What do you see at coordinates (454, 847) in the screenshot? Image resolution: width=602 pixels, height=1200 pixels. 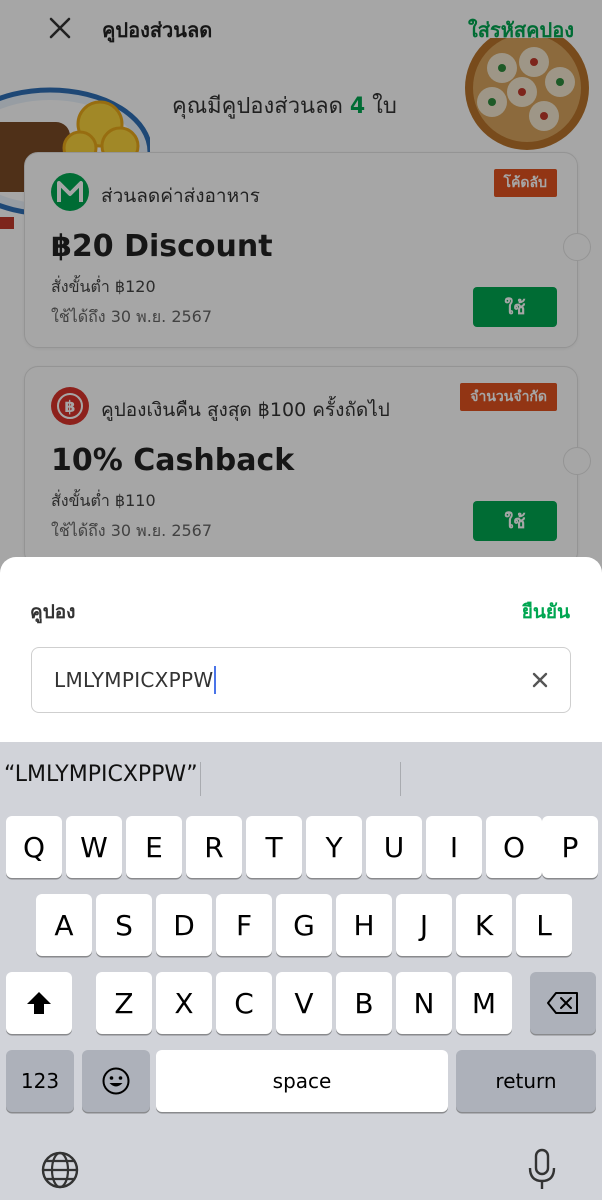 I see `key-i: I` at bounding box center [454, 847].